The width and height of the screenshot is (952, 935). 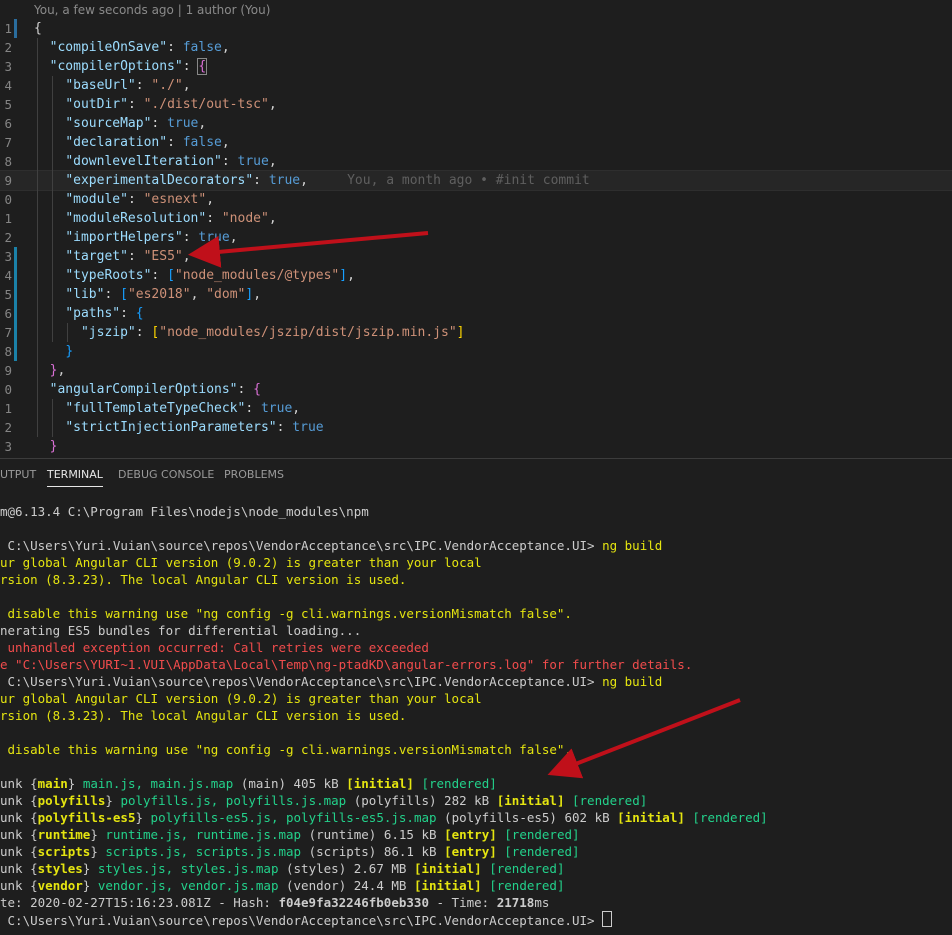 What do you see at coordinates (542, 902) in the screenshot?
I see `terminal-text: ms` at bounding box center [542, 902].